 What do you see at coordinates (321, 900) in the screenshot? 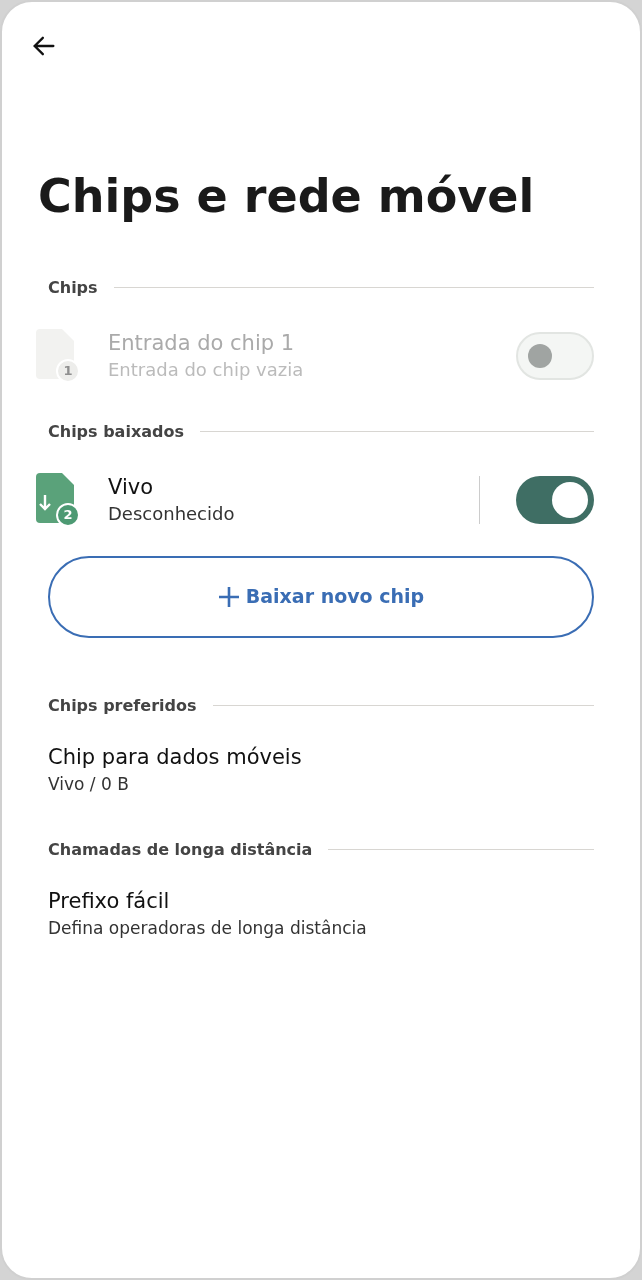
I see `setting-title: Prefixo fácil` at bounding box center [321, 900].